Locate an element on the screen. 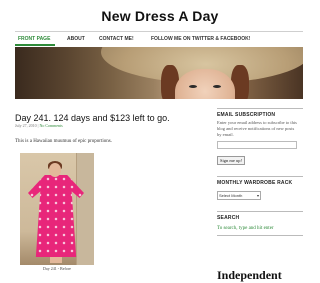  archive-widget-title: MONTHLY WARDROBE RACK is located at coordinates (260, 182).